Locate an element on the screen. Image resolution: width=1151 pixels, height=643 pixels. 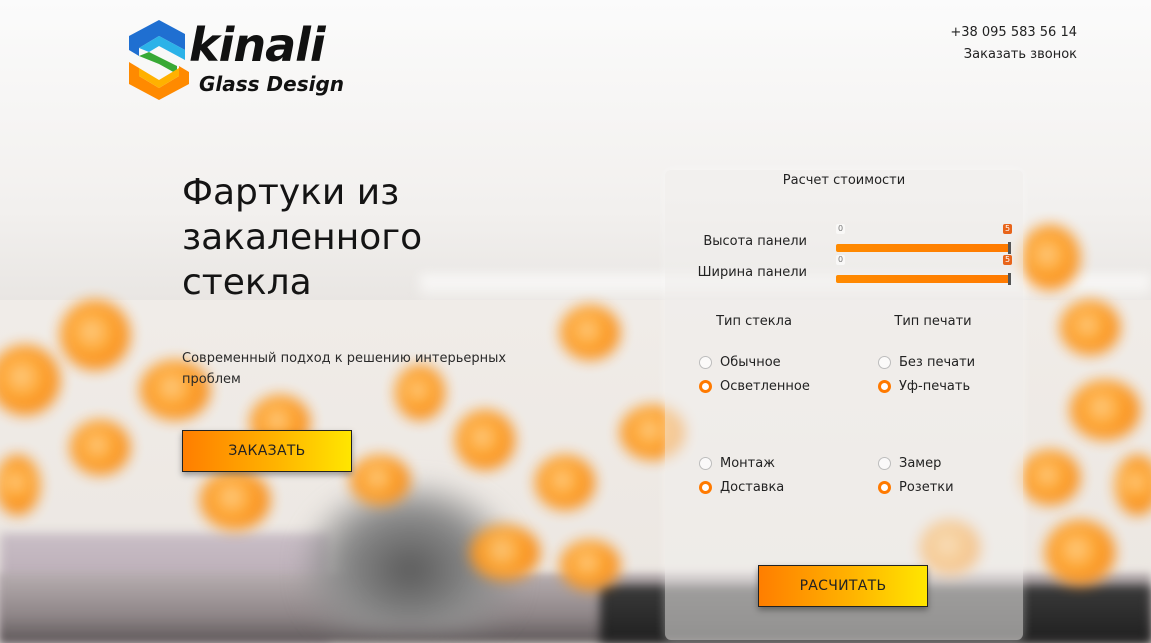
option-delivery: Доставка is located at coordinates (741, 487).